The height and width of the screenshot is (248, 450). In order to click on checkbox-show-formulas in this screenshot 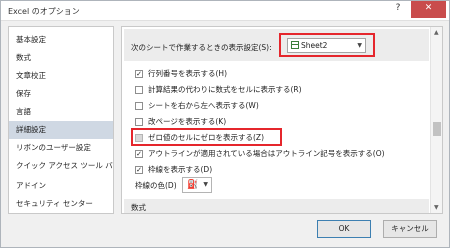, I will do `click(139, 90)`.